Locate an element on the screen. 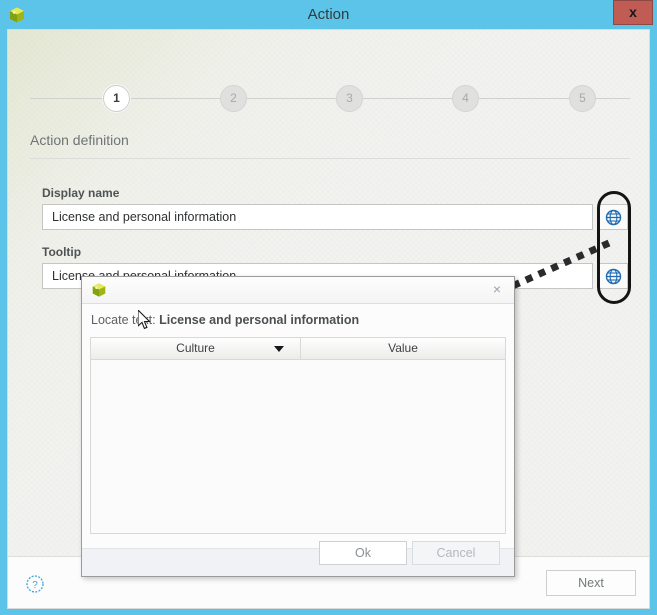  tooltip-culture-button is located at coordinates (613, 276).